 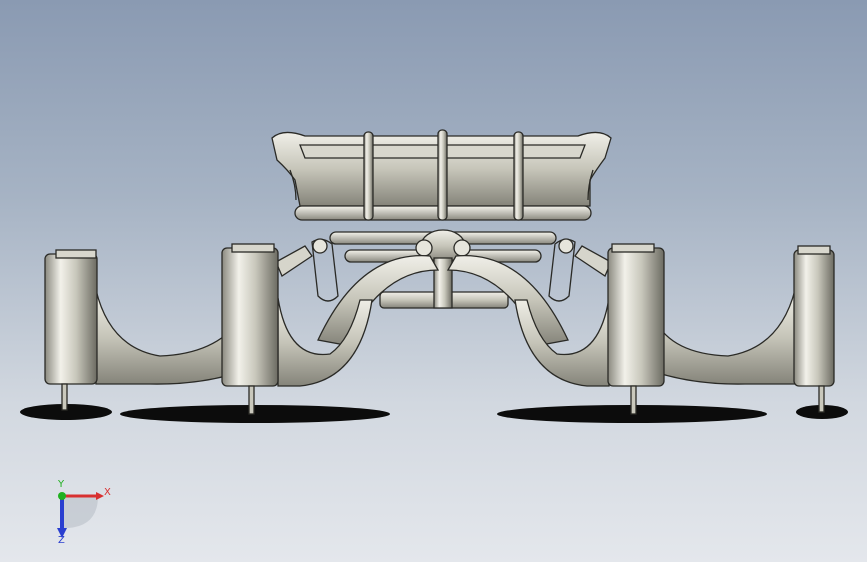 I want to click on orientation-triad: X Y Z, so click(x=85, y=513).